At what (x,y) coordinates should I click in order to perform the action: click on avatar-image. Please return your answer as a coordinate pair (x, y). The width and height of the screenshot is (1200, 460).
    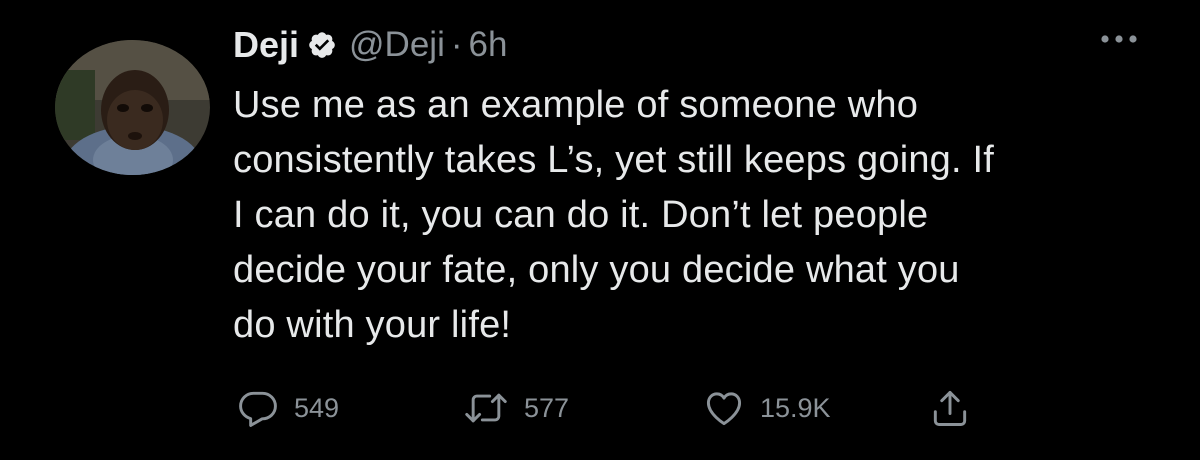
    Looking at the image, I should click on (132, 107).